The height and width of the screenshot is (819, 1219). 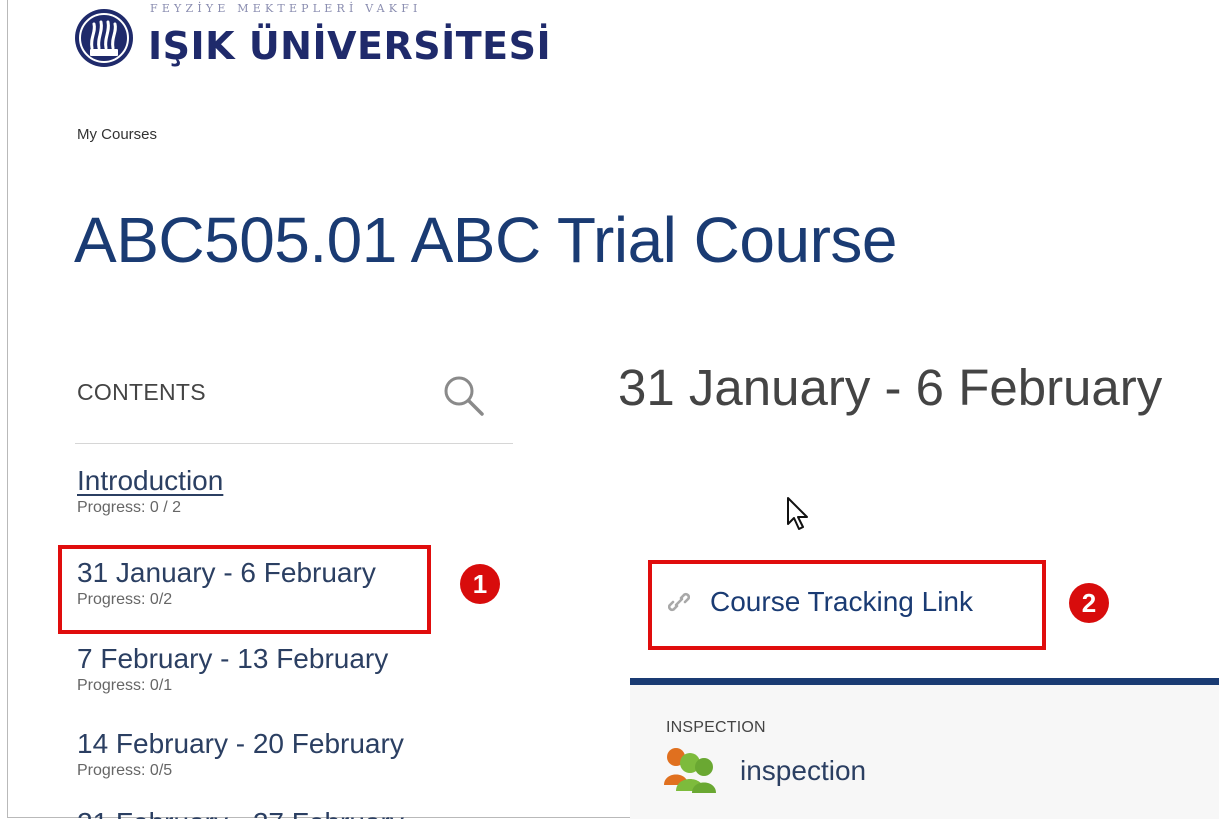 What do you see at coordinates (141, 392) in the screenshot?
I see `contents-heading: CONTENTS` at bounding box center [141, 392].